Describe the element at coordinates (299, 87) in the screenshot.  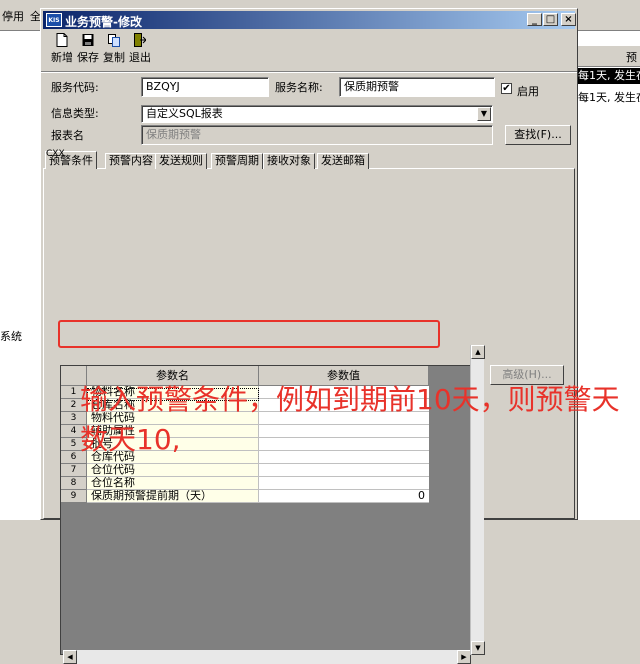
I see `service-name-label: 服务名称:` at that location.